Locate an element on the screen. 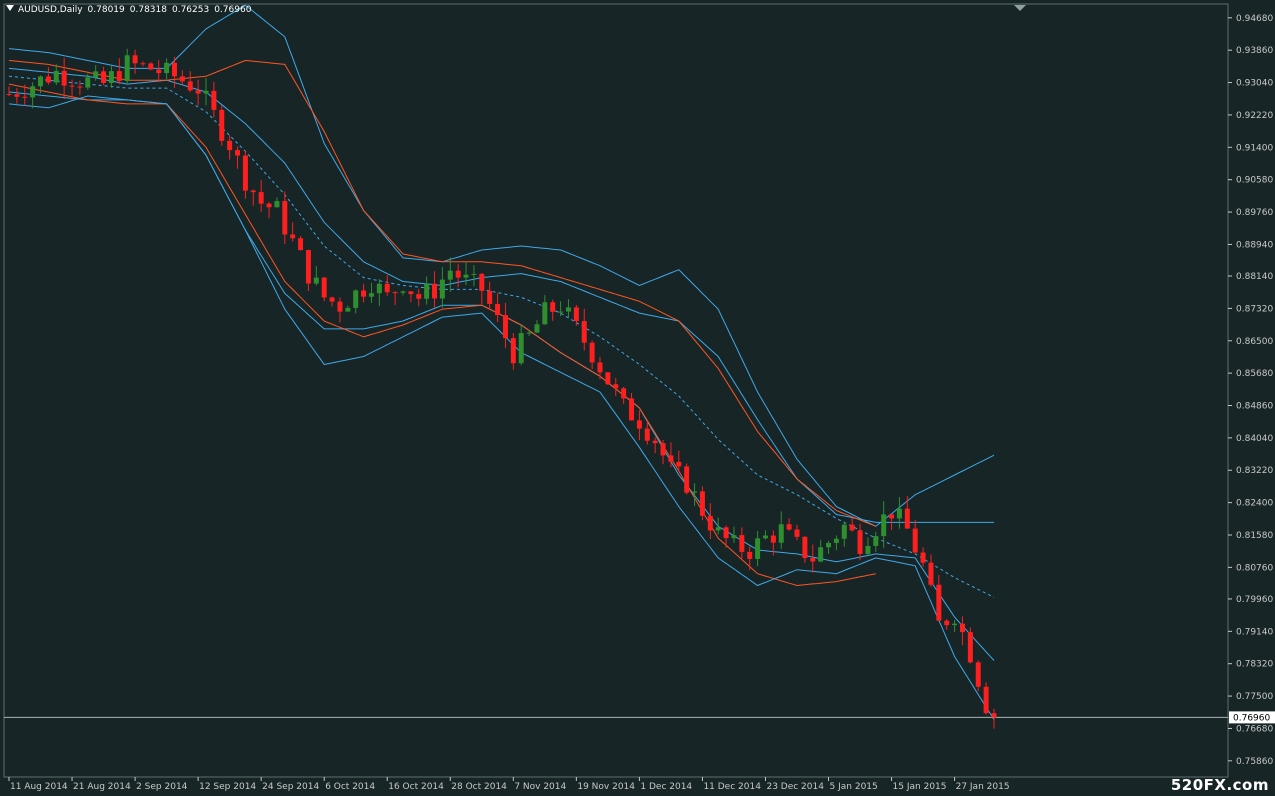 Image resolution: width=1275 pixels, height=796 pixels. x-tick-label: 11 Dec 2014 is located at coordinates (732, 787).